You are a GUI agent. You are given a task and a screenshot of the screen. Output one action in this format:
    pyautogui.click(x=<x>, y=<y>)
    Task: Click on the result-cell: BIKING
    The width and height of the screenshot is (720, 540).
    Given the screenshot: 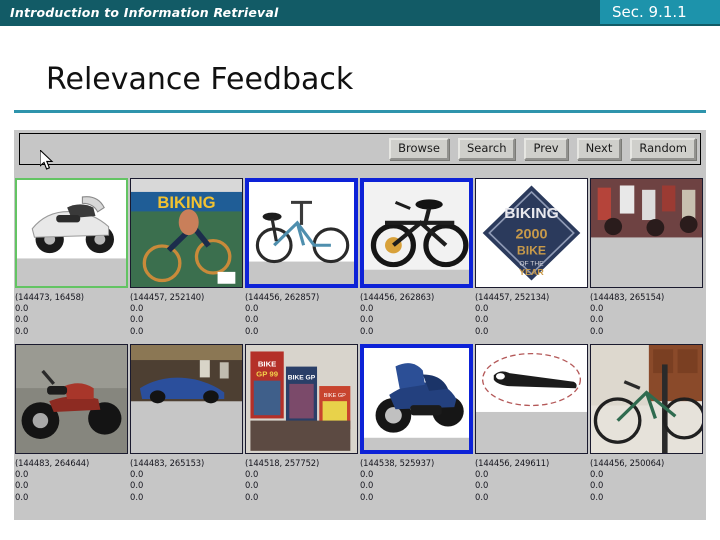 What is the action you would take?
    pyautogui.click(x=187, y=233)
    